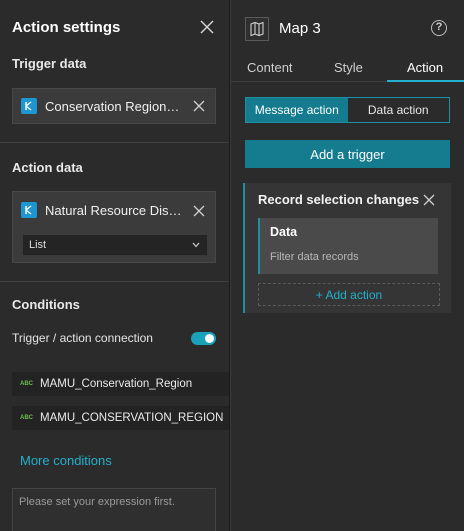 This screenshot has width=464, height=531. What do you see at coordinates (66, 460) in the screenshot?
I see `more-conditions-link: More conditions` at bounding box center [66, 460].